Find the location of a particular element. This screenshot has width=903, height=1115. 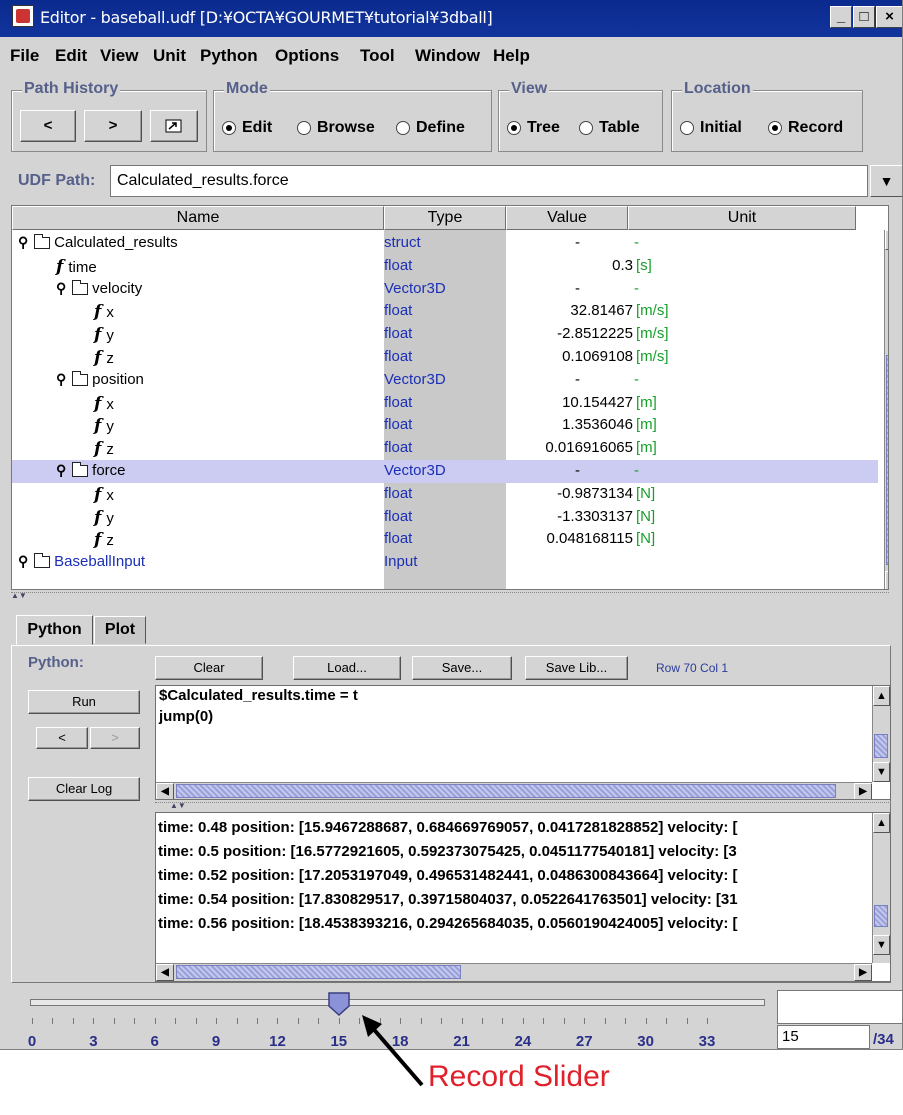

record-number-input: 15 is located at coordinates (823, 1037).